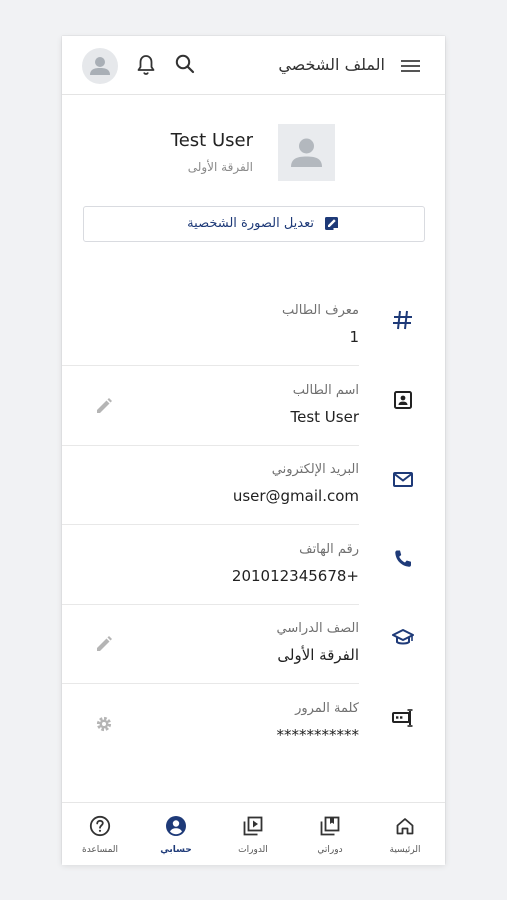 The width and height of the screenshot is (507, 900). What do you see at coordinates (318, 655) in the screenshot?
I see `field-value: الفرقة الأولى` at bounding box center [318, 655].